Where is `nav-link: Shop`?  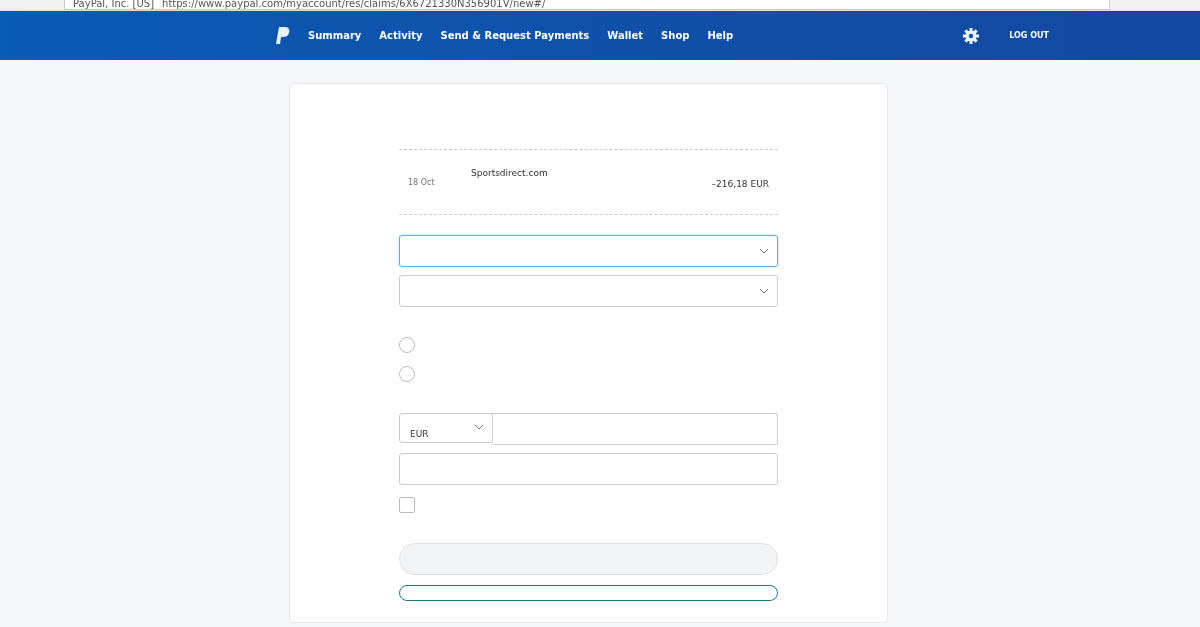 nav-link: Shop is located at coordinates (675, 35).